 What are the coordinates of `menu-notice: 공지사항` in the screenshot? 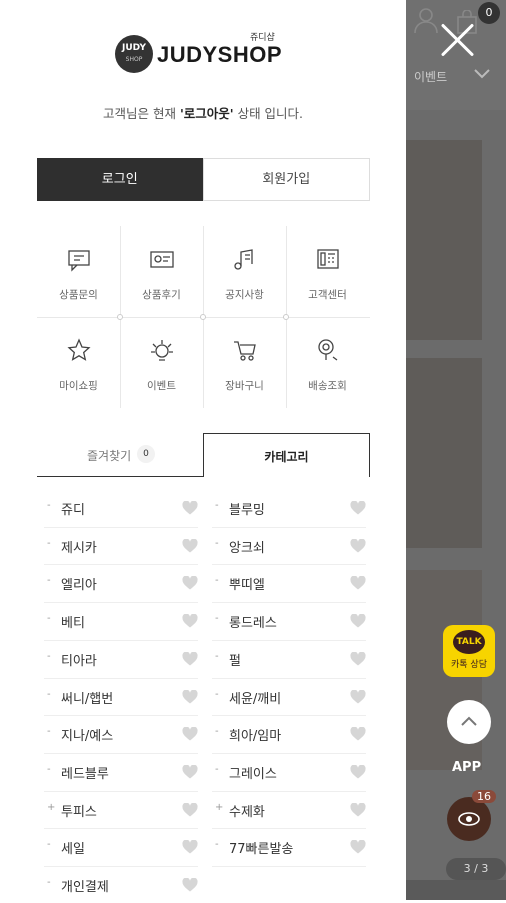 It's located at (244, 271).